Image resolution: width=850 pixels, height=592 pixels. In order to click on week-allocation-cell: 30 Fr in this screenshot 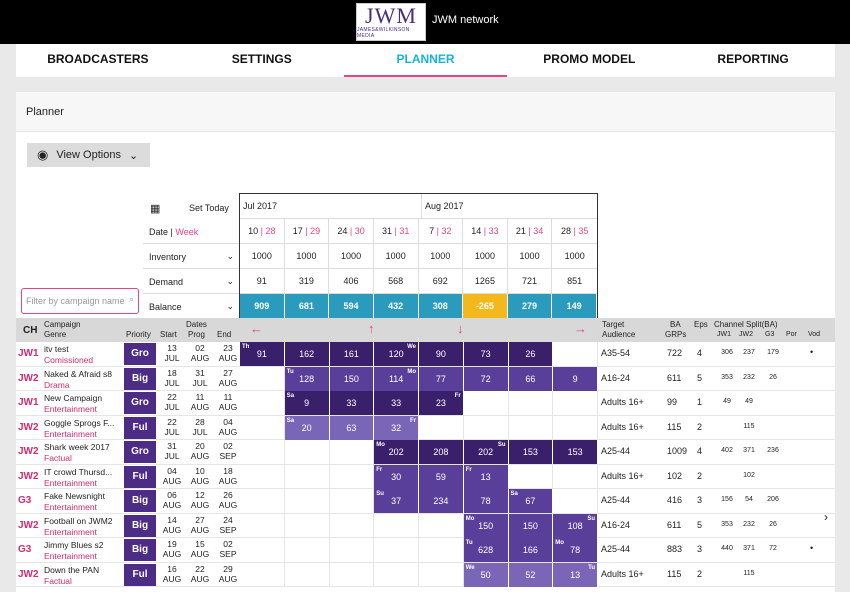, I will do `click(396, 476)`.